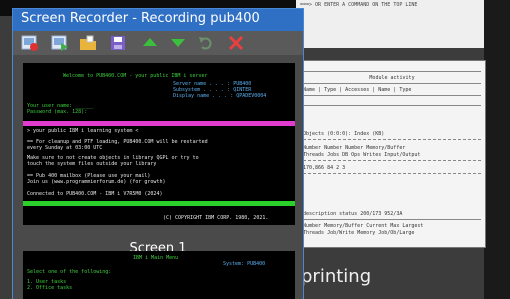 This screenshot has width=510, height=299. I want to click on terminal-line: Select one of the following:, so click(69, 272).